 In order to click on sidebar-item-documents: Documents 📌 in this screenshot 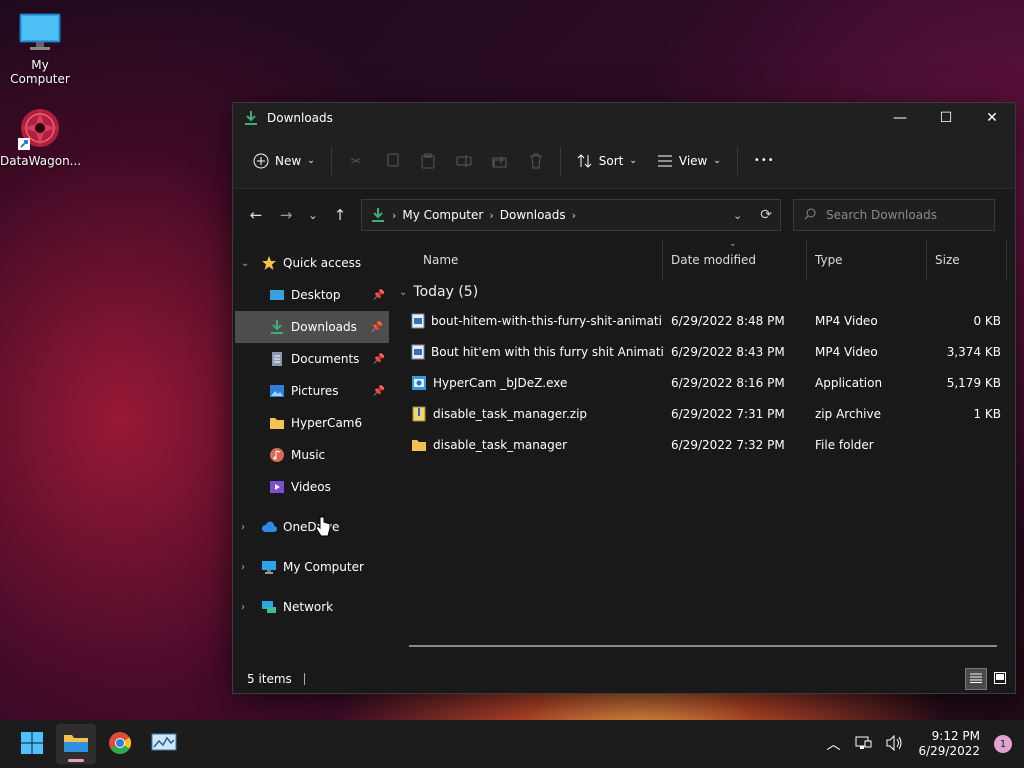, I will do `click(312, 359)`.